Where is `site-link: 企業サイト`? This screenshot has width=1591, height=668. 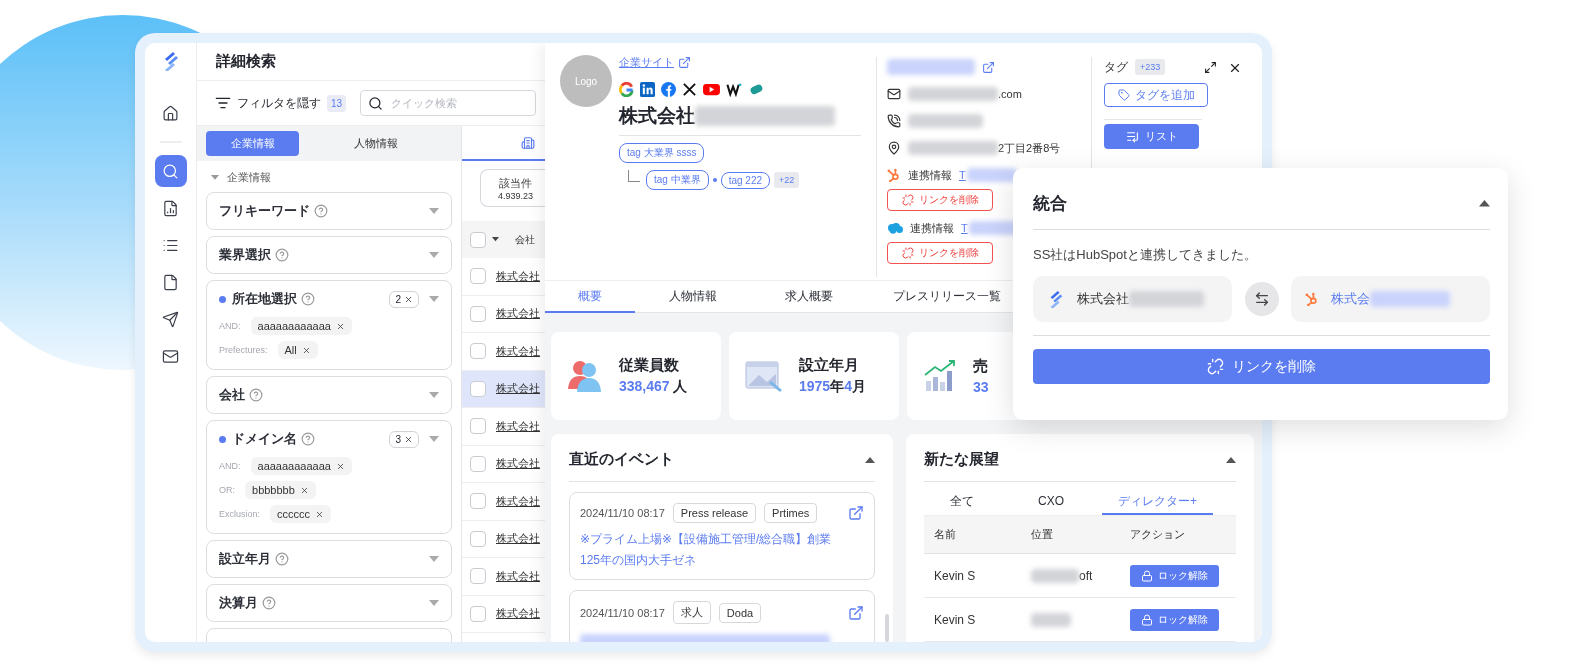
site-link: 企業サイト is located at coordinates (655, 62).